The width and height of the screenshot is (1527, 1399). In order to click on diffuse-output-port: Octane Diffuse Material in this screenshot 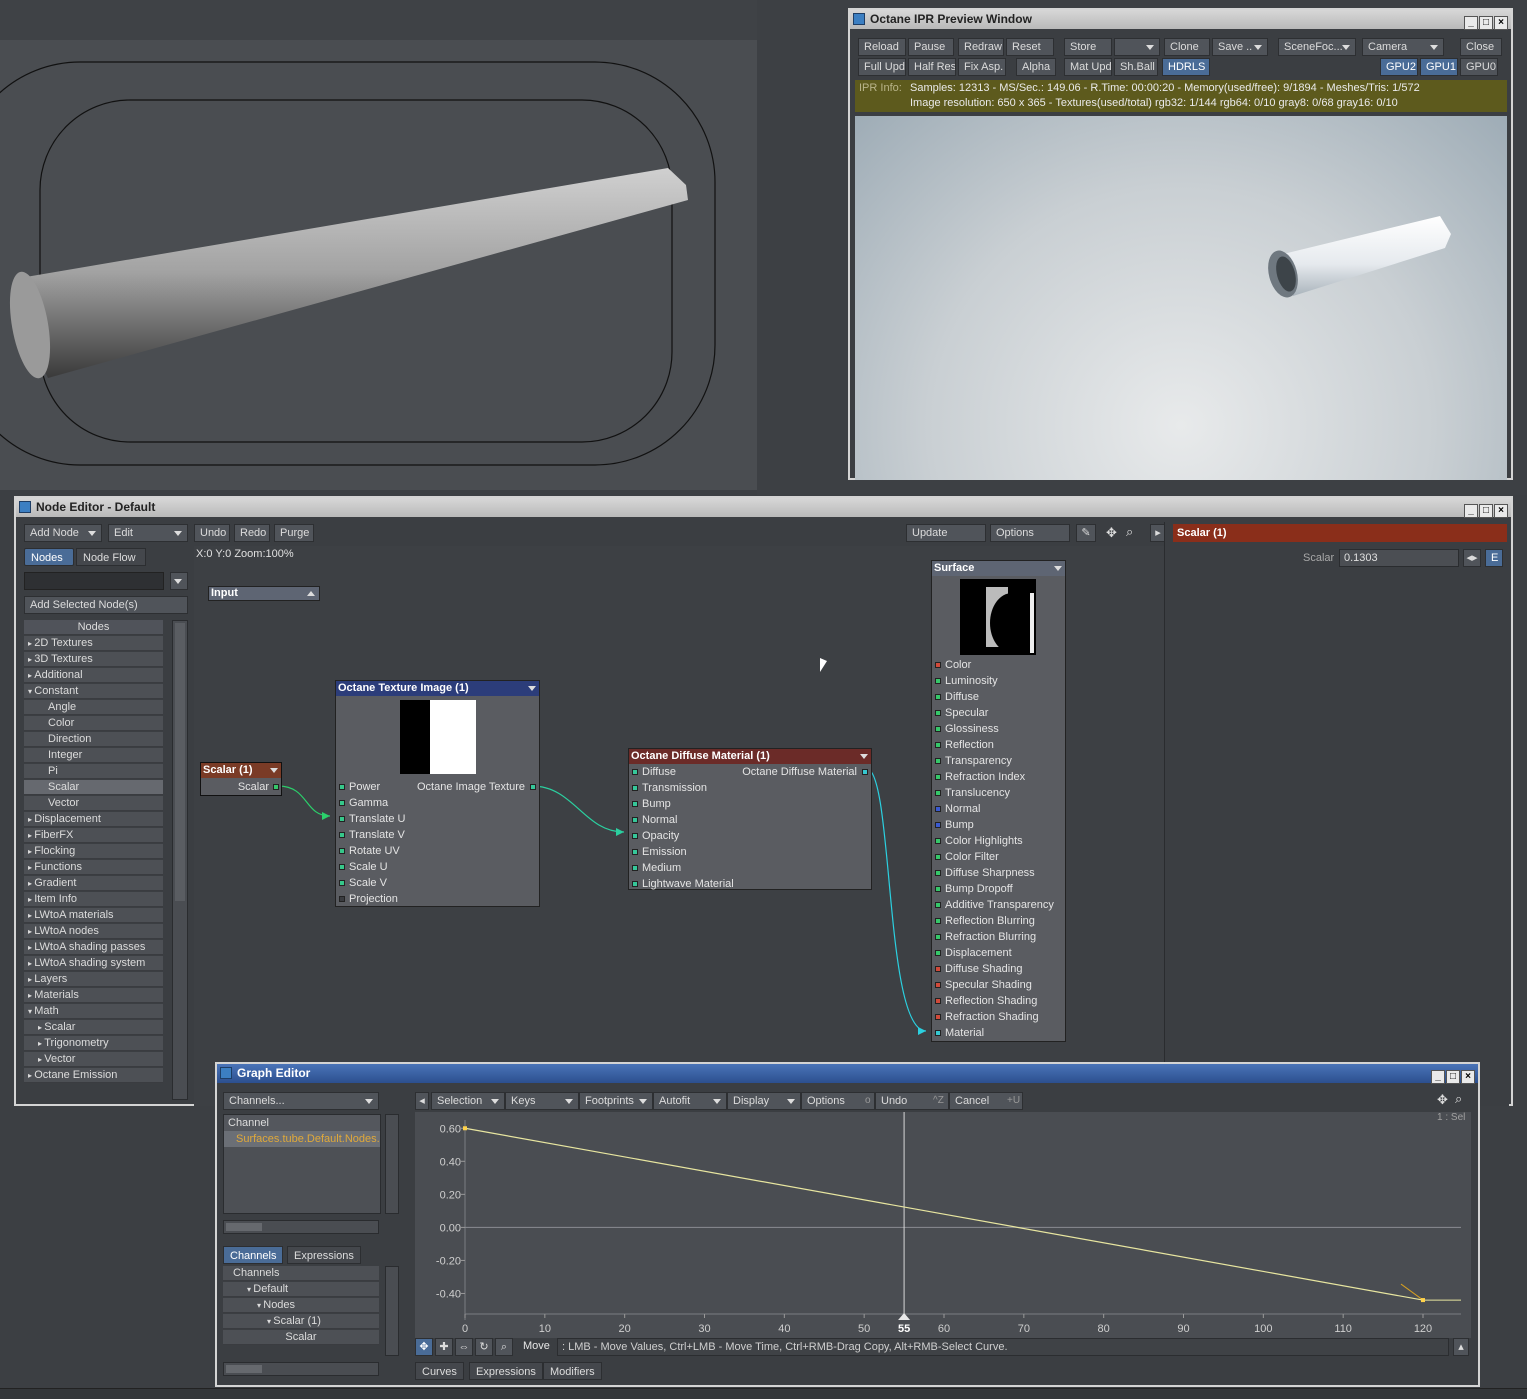, I will do `click(799, 772)`.